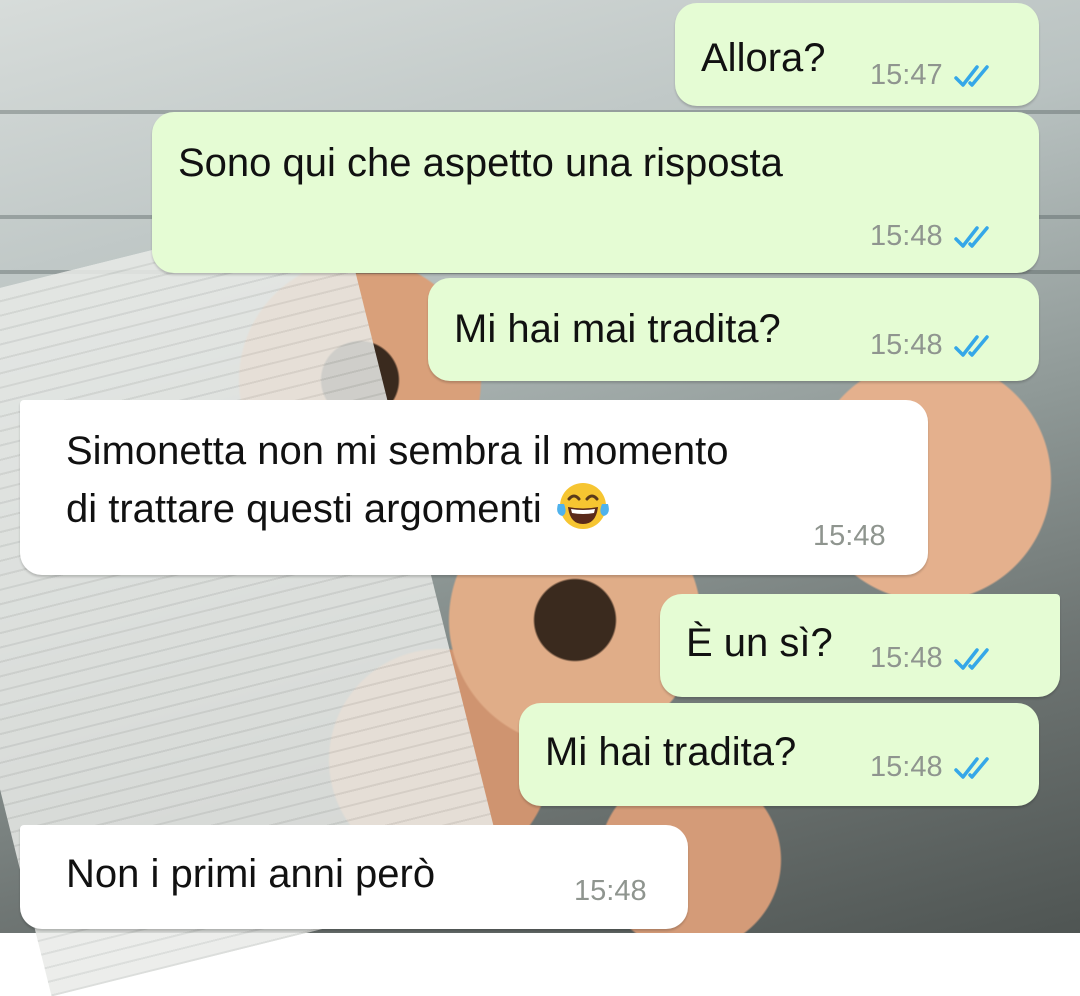 The image size is (1080, 996). I want to click on message-bubble-incoming: Non i primi anni però 15:48, so click(354, 877).